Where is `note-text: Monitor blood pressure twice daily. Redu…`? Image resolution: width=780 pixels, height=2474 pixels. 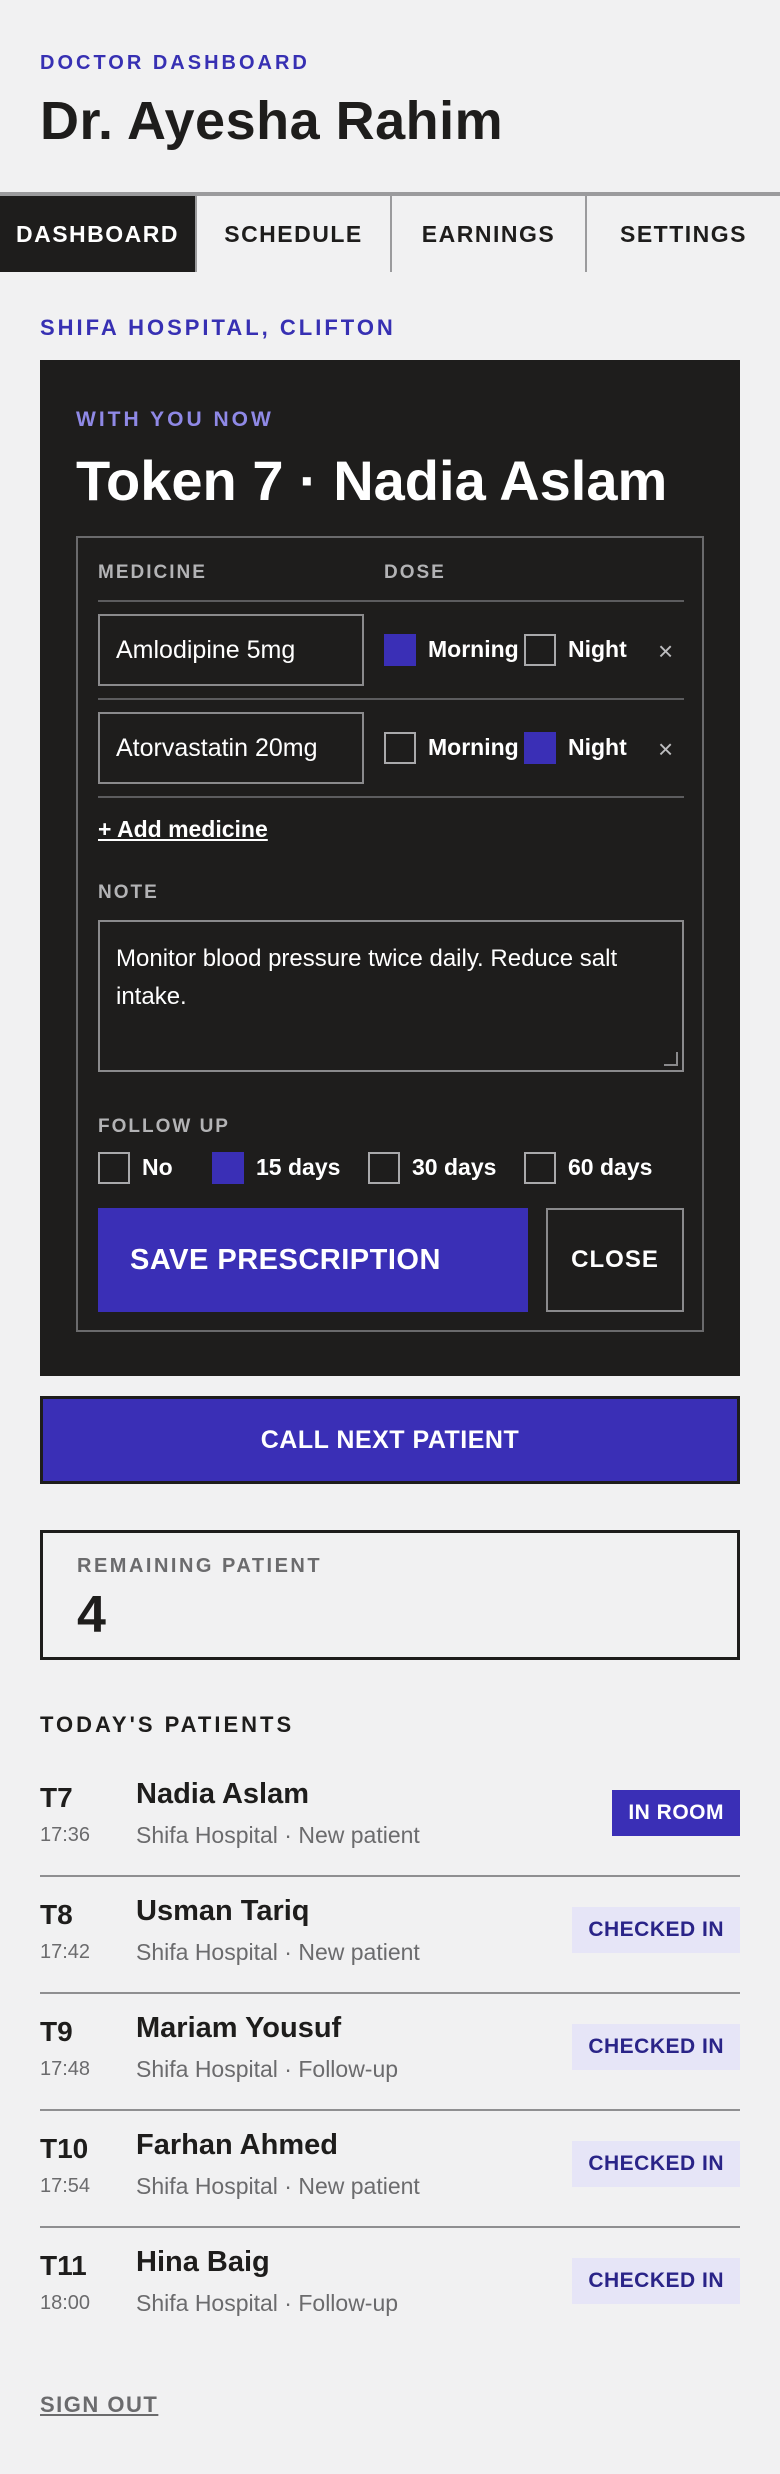 note-text: Monitor blood pressure twice daily. Redu… is located at coordinates (367, 977).